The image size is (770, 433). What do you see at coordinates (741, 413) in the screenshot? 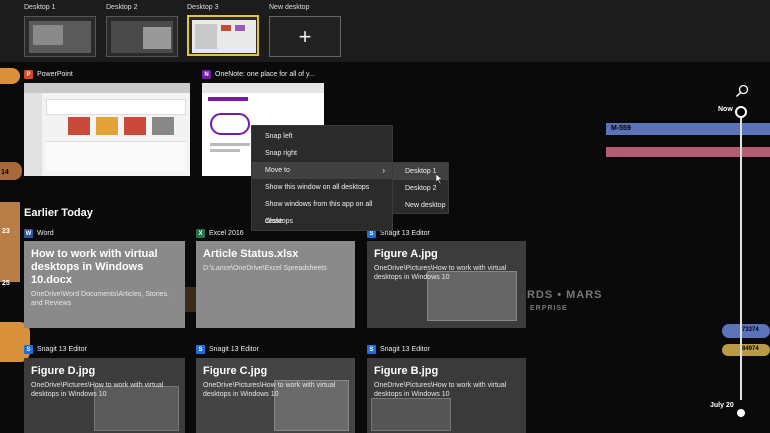
I see `timeline-date-marker` at bounding box center [741, 413].